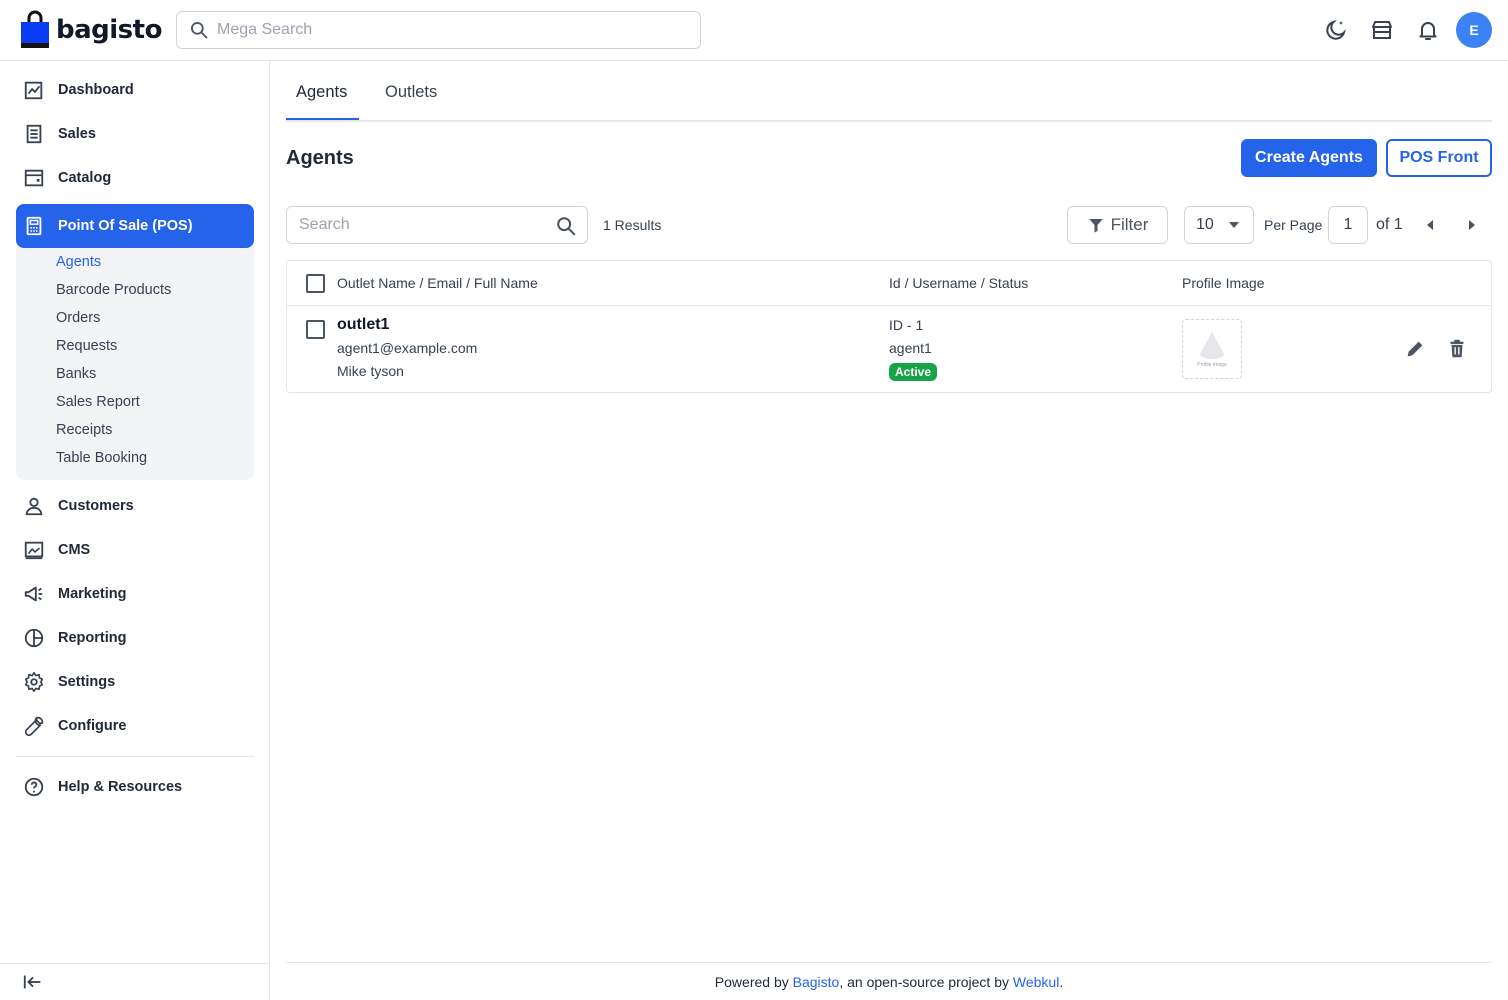 The image size is (1508, 1000). What do you see at coordinates (419, 225) in the screenshot?
I see `datagrid-search-input` at bounding box center [419, 225].